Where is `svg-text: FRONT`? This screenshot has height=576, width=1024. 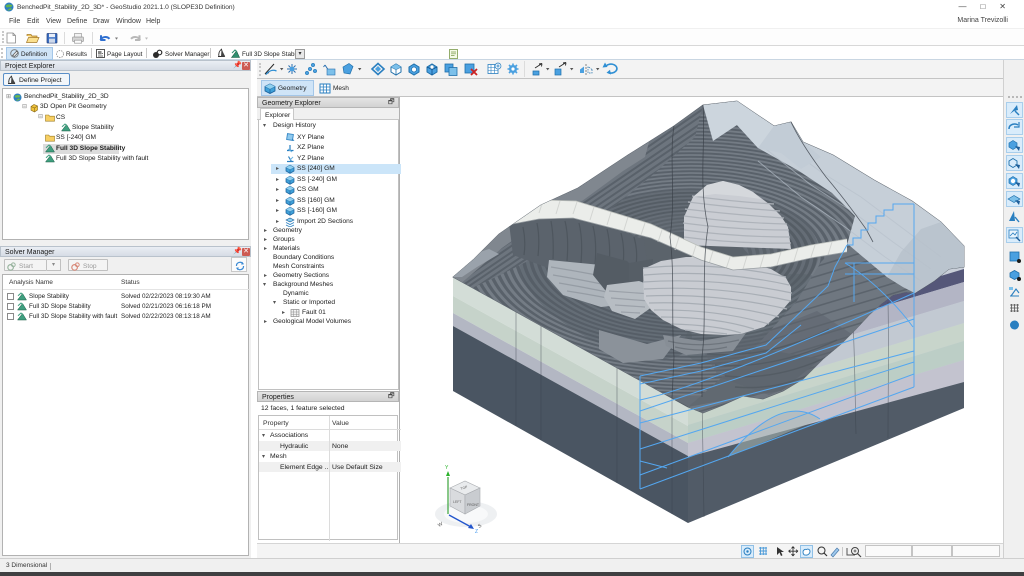
svg-text: FRONT is located at coordinates (473, 505).